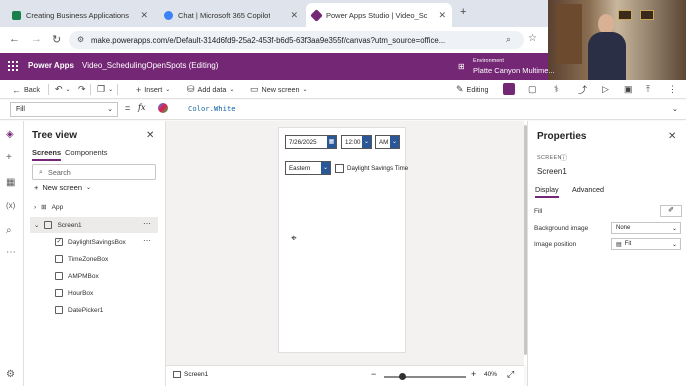  Describe the element at coordinates (26, 89) in the screenshot. I see `back-button: ← Back` at that location.